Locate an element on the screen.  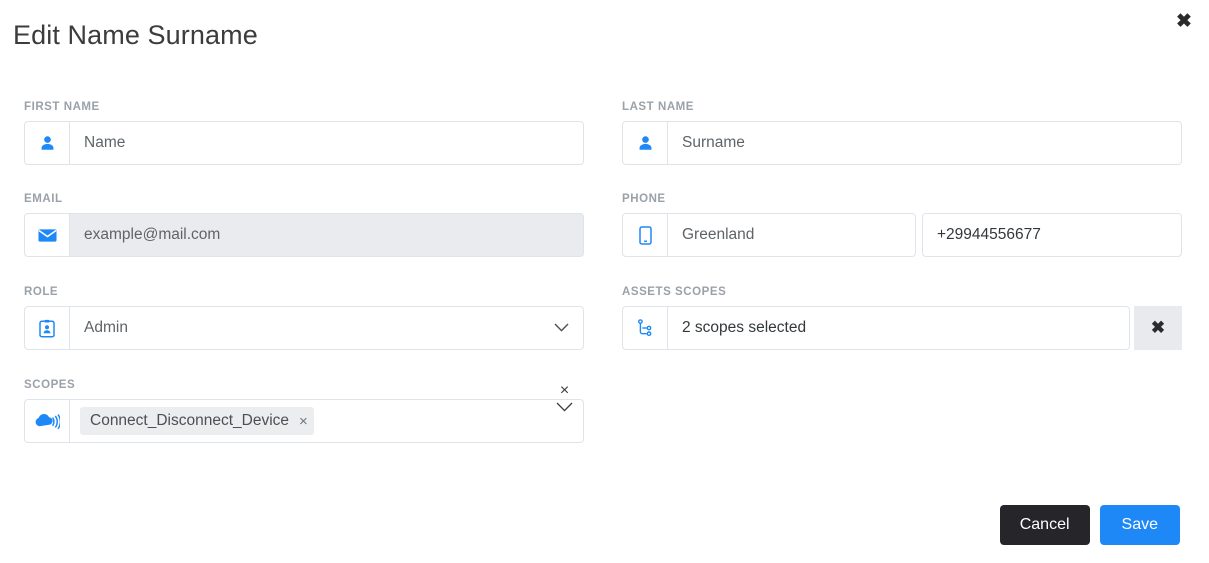
scope-chip-remove-icon: × is located at coordinates (303, 421).